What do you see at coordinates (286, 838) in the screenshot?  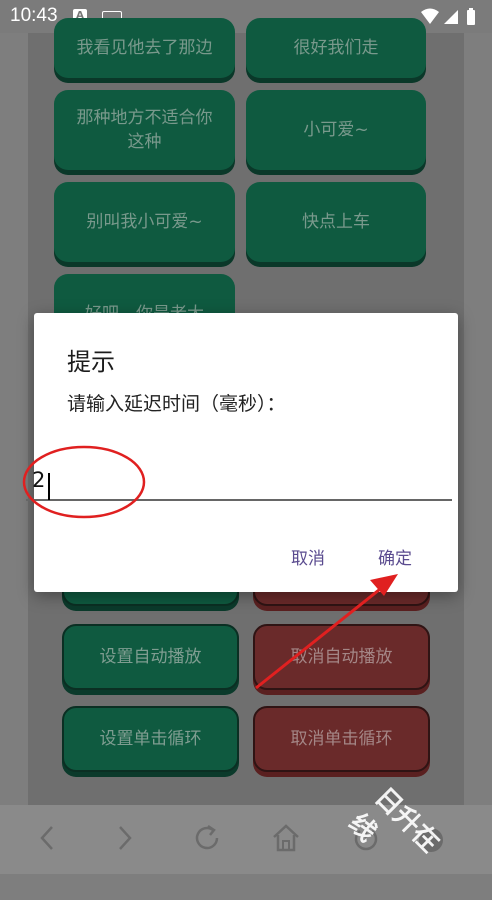 I see `home-icon` at bounding box center [286, 838].